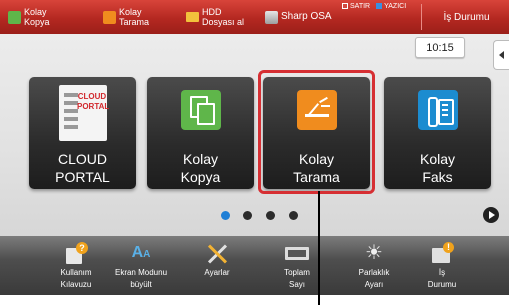  I want to click on cloud-portal-logo-text: PORTAL, so click(93, 106).